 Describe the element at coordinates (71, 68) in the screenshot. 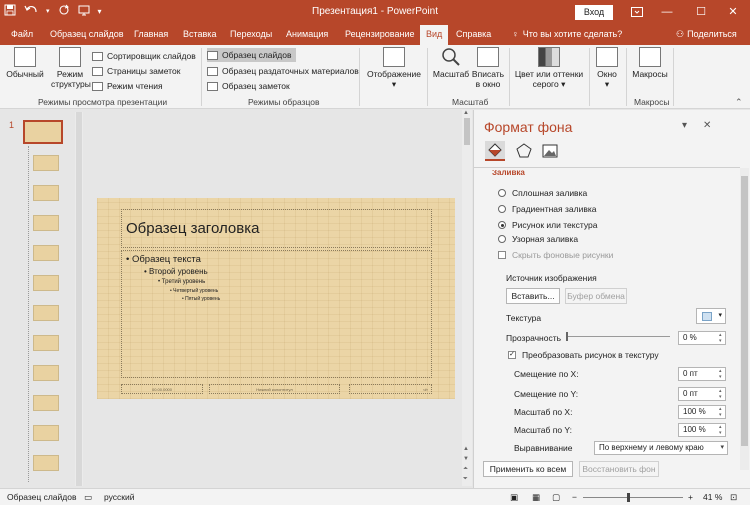

I see `outline-view-button: Режим структуры` at that location.